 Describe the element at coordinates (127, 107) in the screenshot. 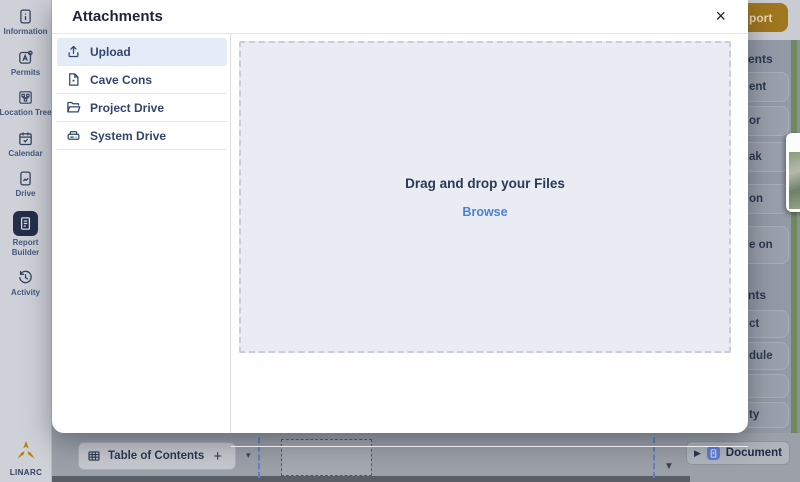

I see `nav-item-label: Project Drive` at that location.